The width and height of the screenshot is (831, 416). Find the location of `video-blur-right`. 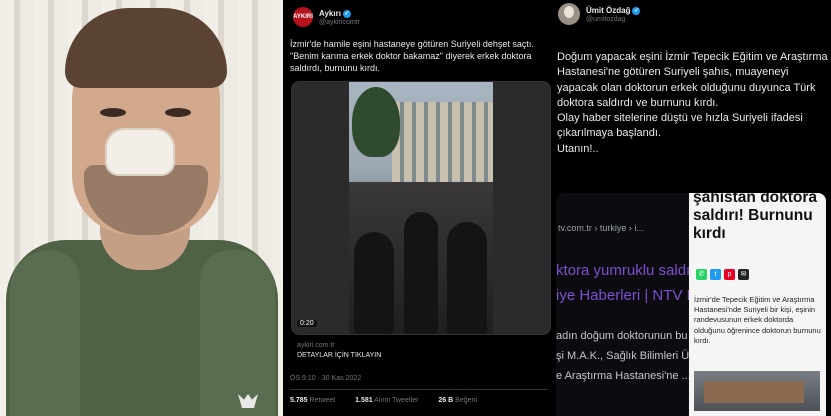

video-blur-right is located at coordinates (521, 208).